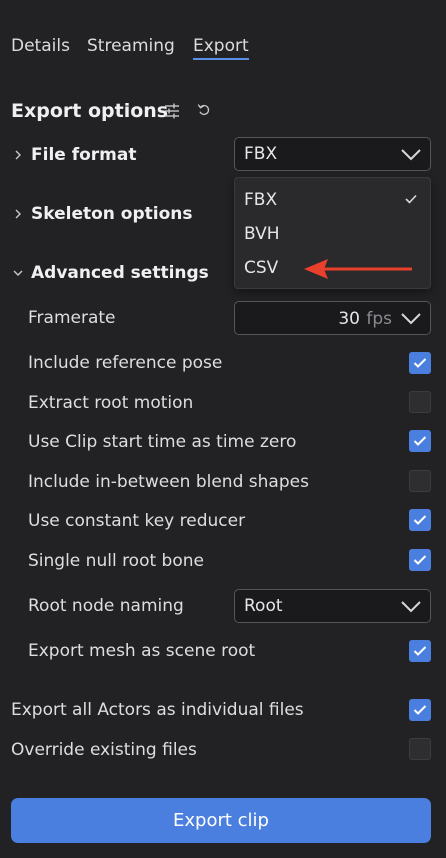  What do you see at coordinates (379, 319) in the screenshot?
I see `framerate-unit: fps` at bounding box center [379, 319].